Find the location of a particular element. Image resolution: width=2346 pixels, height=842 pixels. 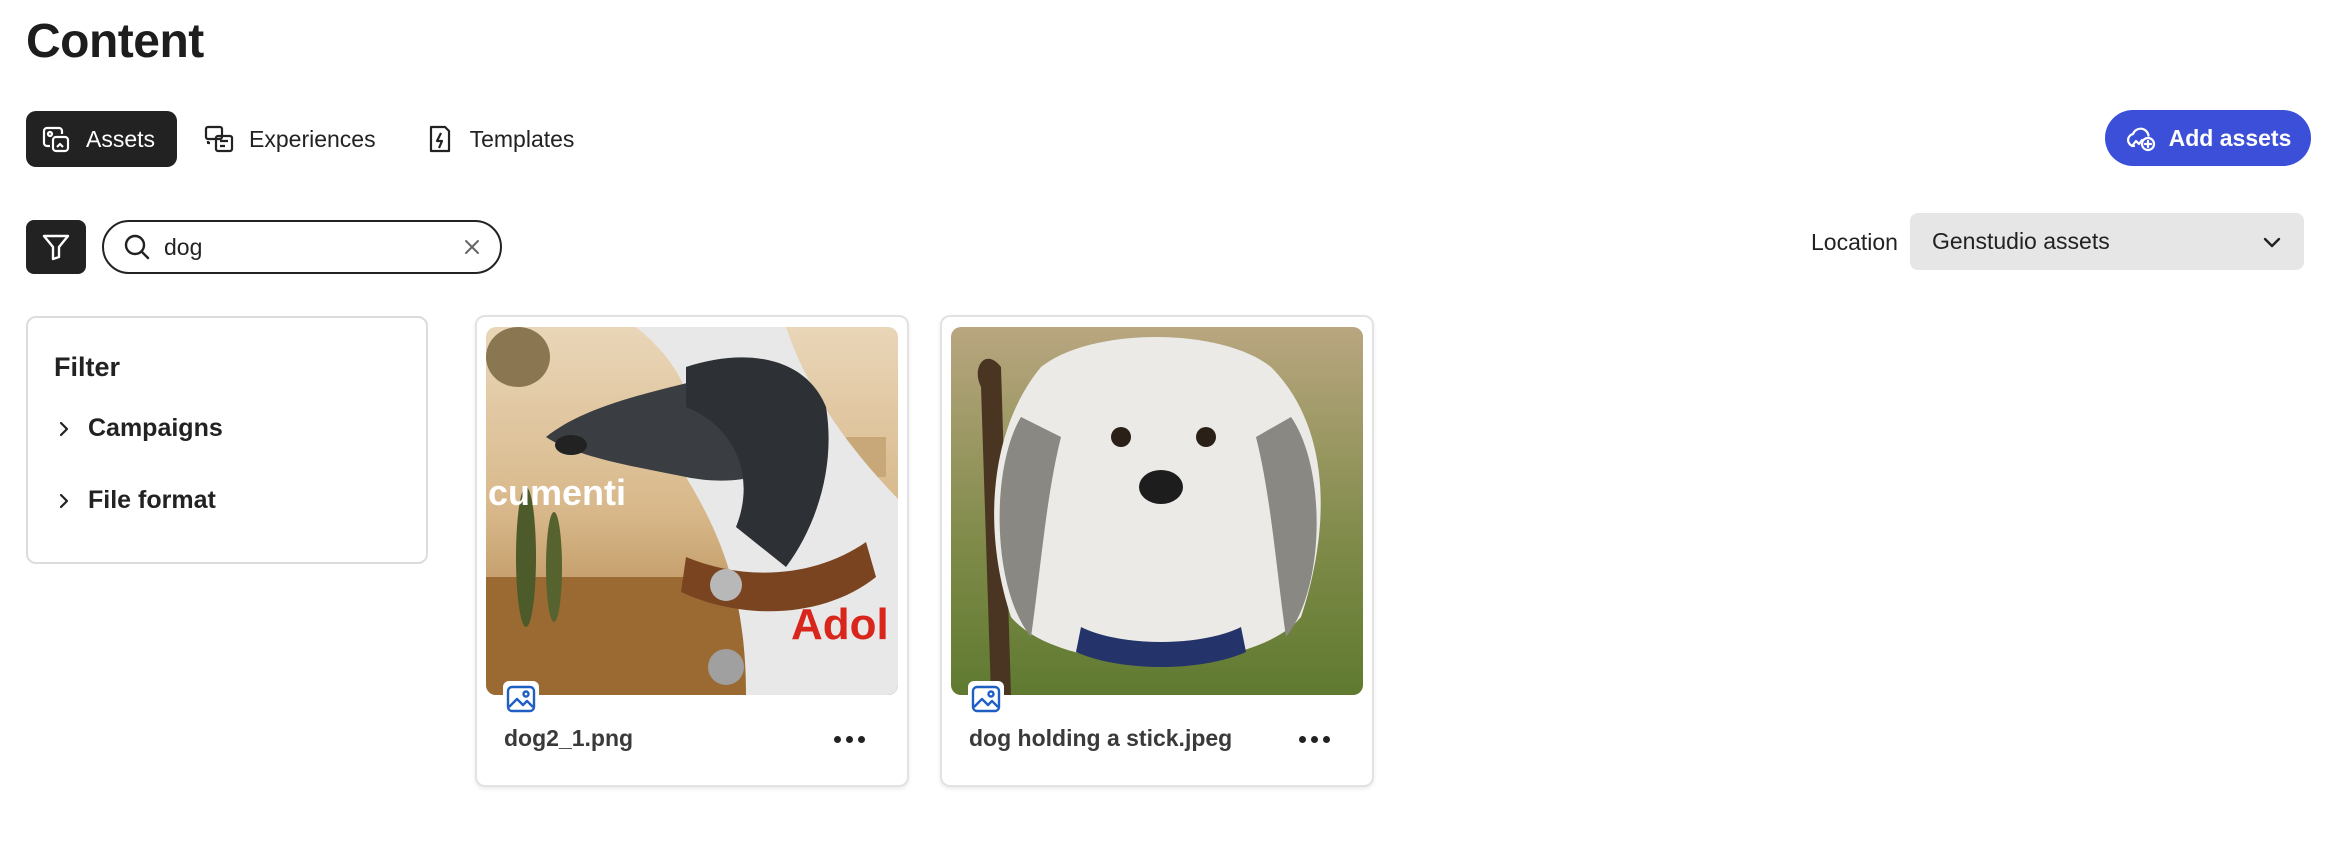

asset-thumbnail is located at coordinates (1157, 511).